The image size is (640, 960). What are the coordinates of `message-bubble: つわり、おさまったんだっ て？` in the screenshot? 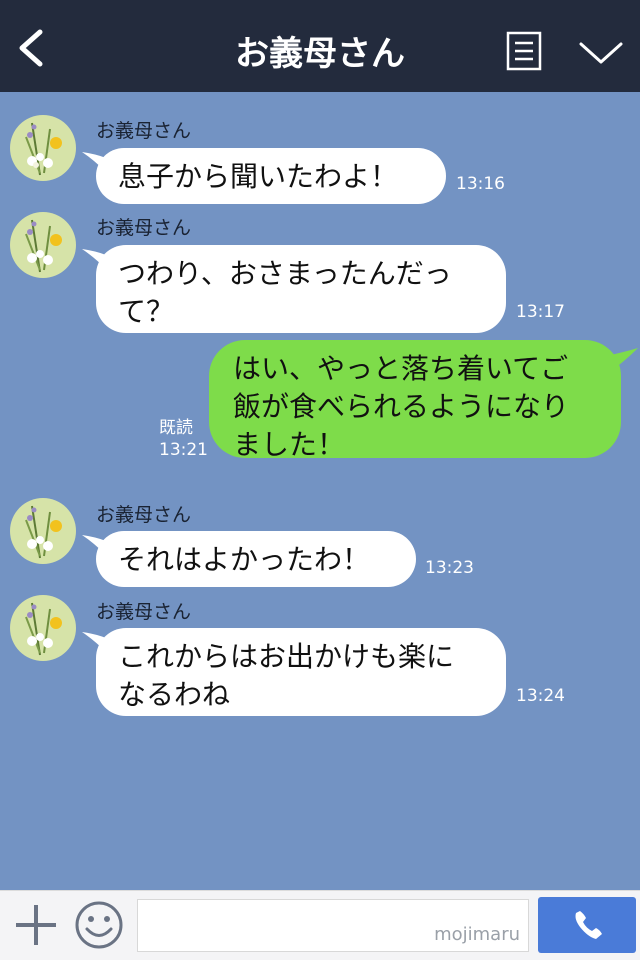 It's located at (301, 289).